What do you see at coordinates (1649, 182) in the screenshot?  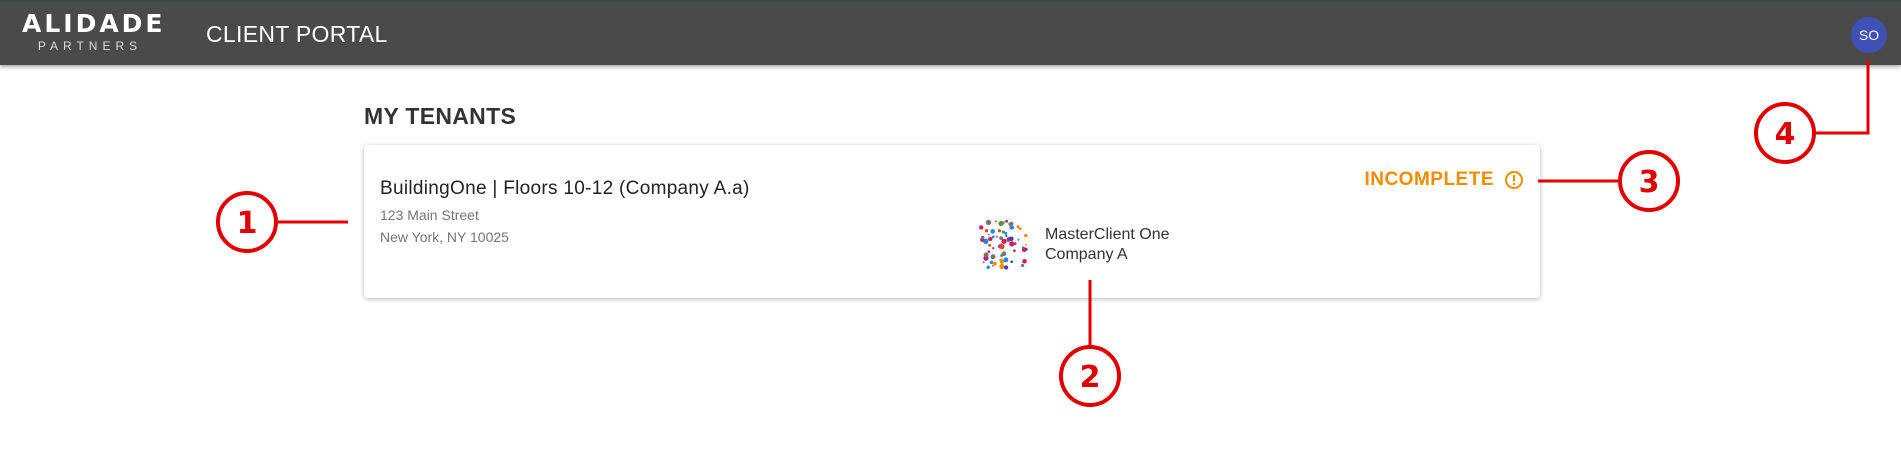 I see `annotation-label-3: 3` at bounding box center [1649, 182].